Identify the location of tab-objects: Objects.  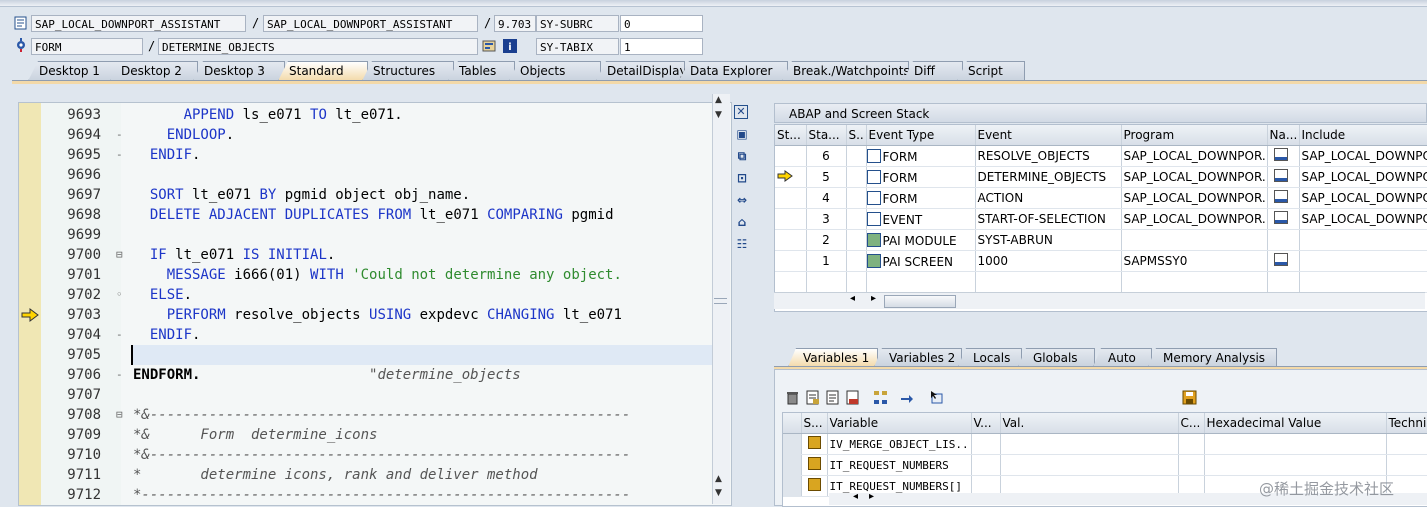
(555, 71).